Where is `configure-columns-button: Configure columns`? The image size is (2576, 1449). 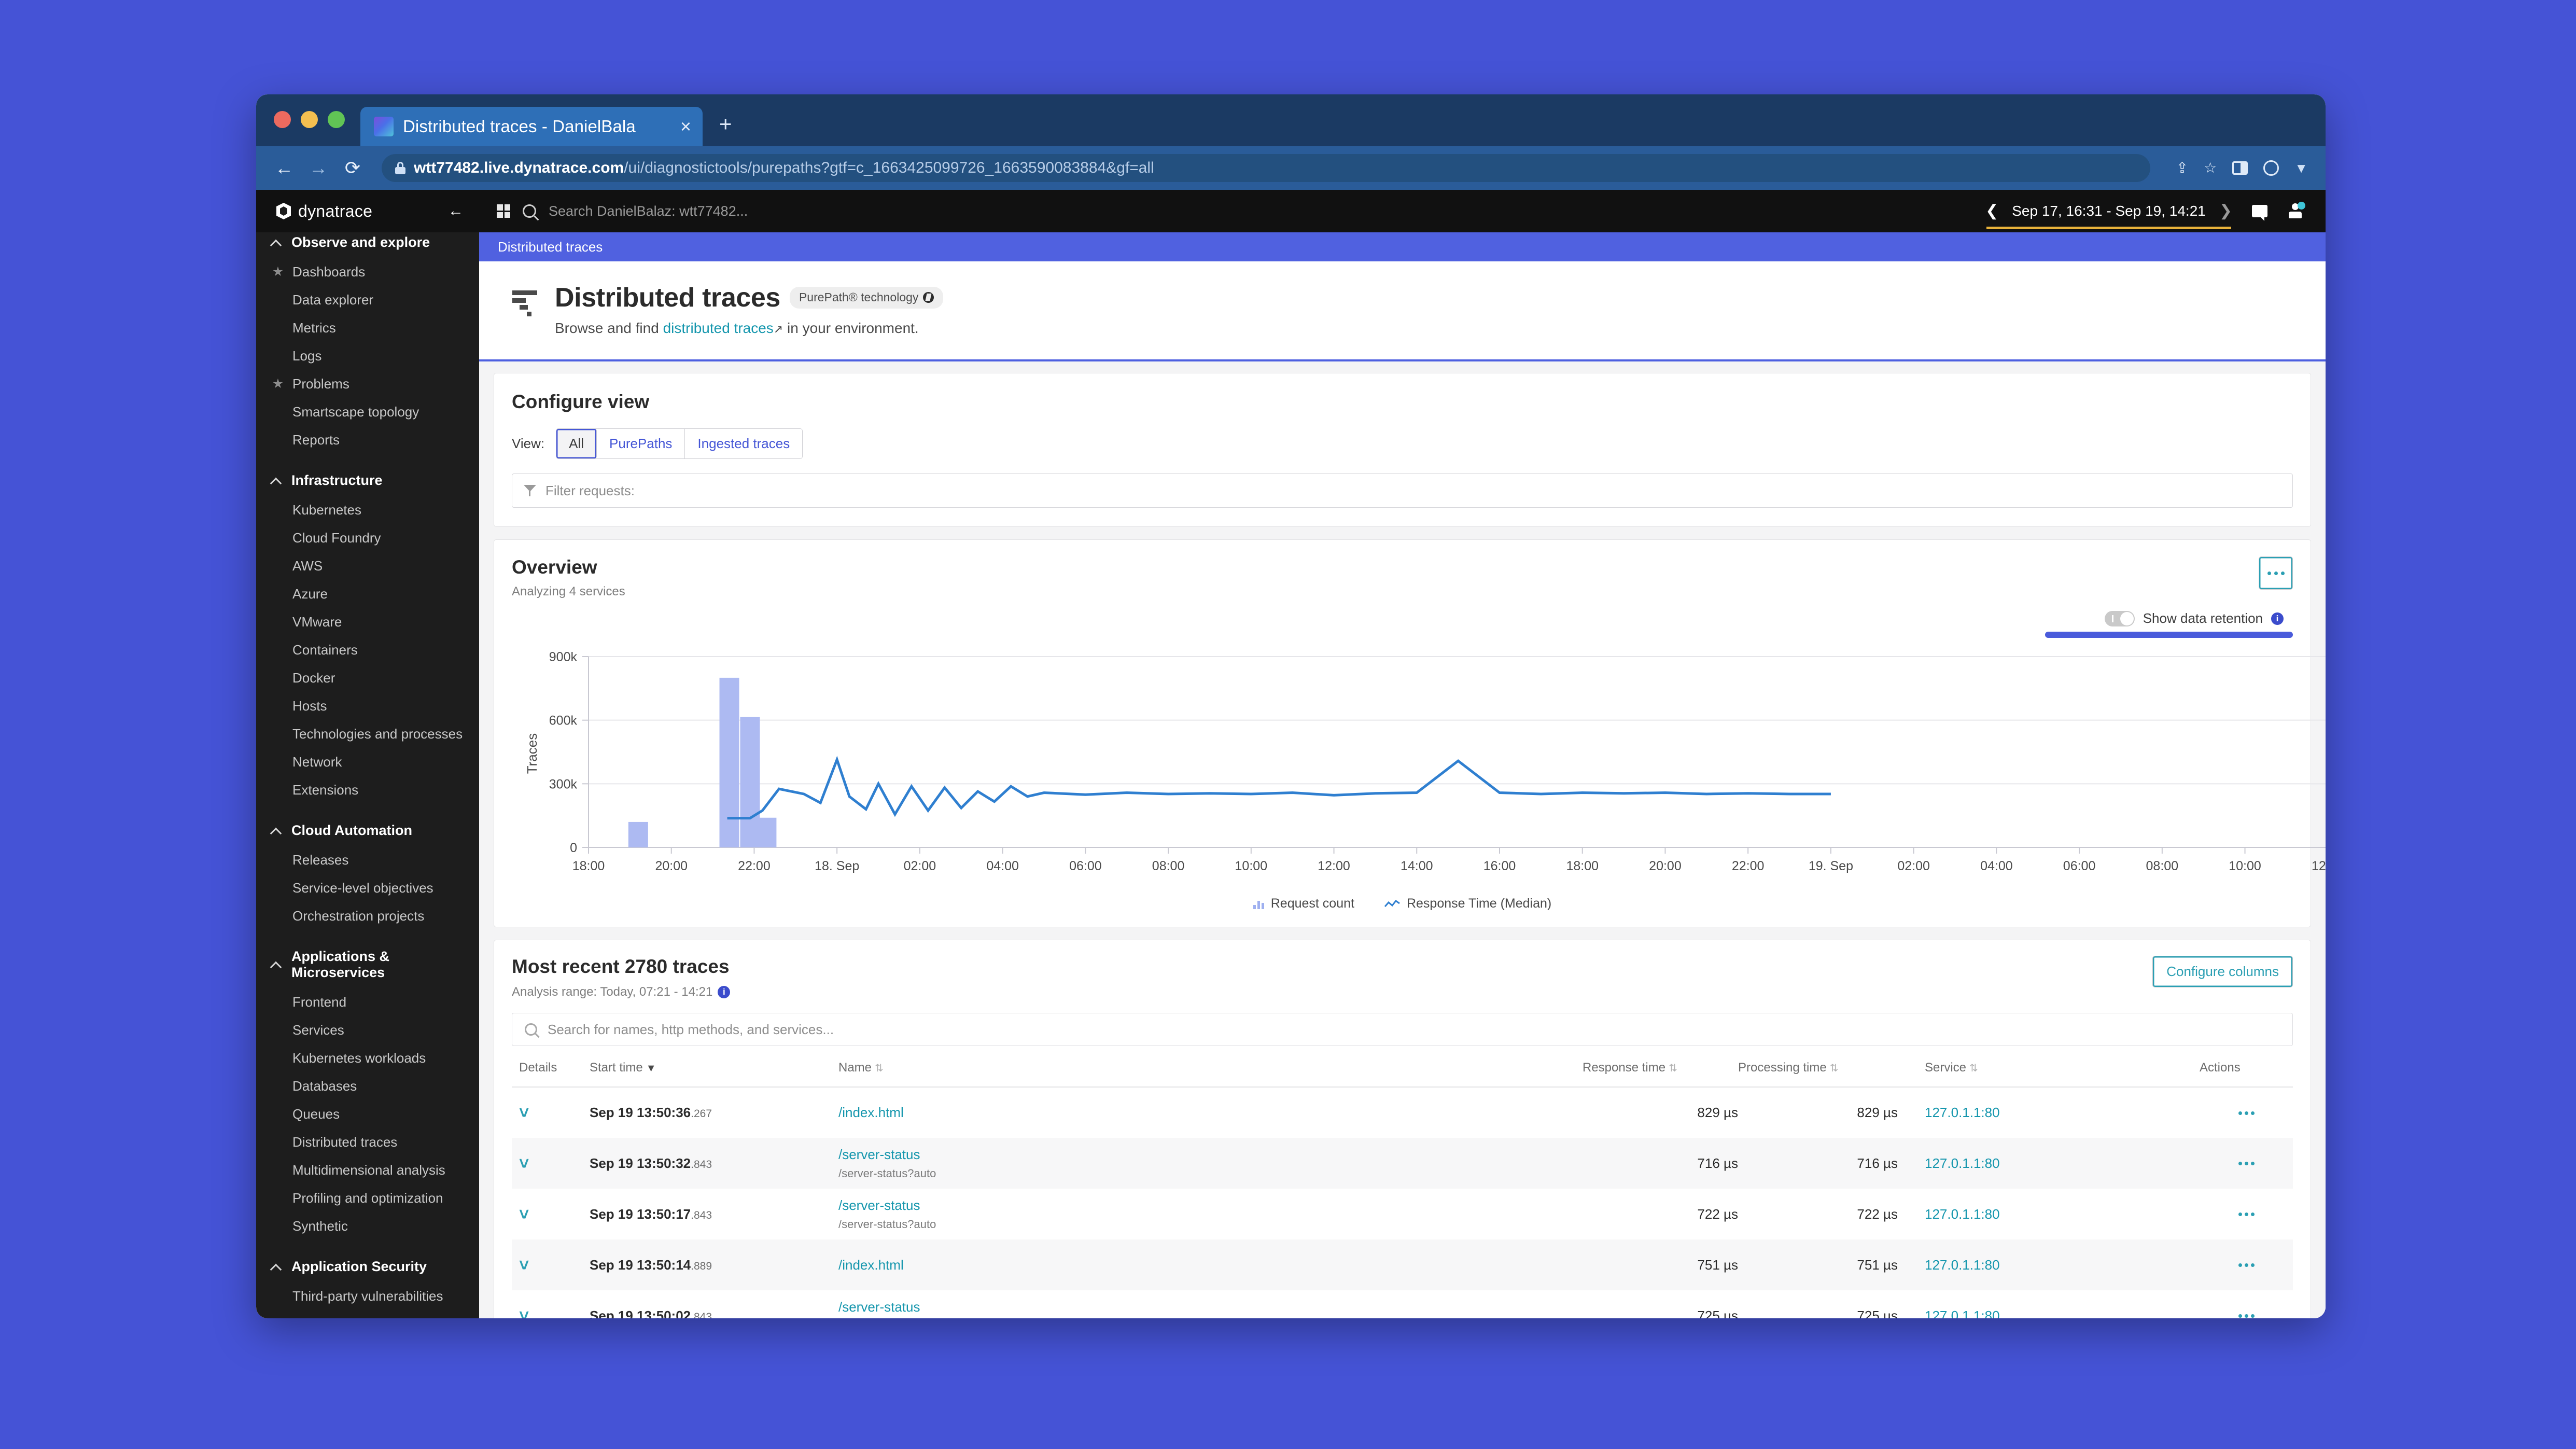 configure-columns-button: Configure columns is located at coordinates (2222, 971).